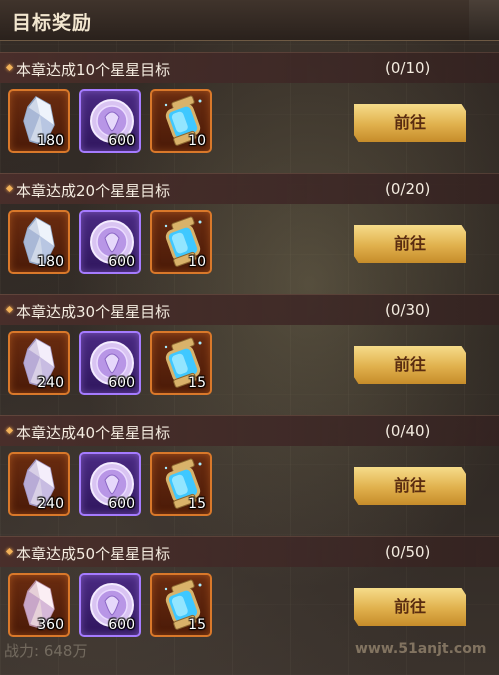 The width and height of the screenshot is (499, 675). What do you see at coordinates (249, 188) in the screenshot?
I see `goal-row-header: 本章达成20个星星目标 (0/20)` at bounding box center [249, 188].